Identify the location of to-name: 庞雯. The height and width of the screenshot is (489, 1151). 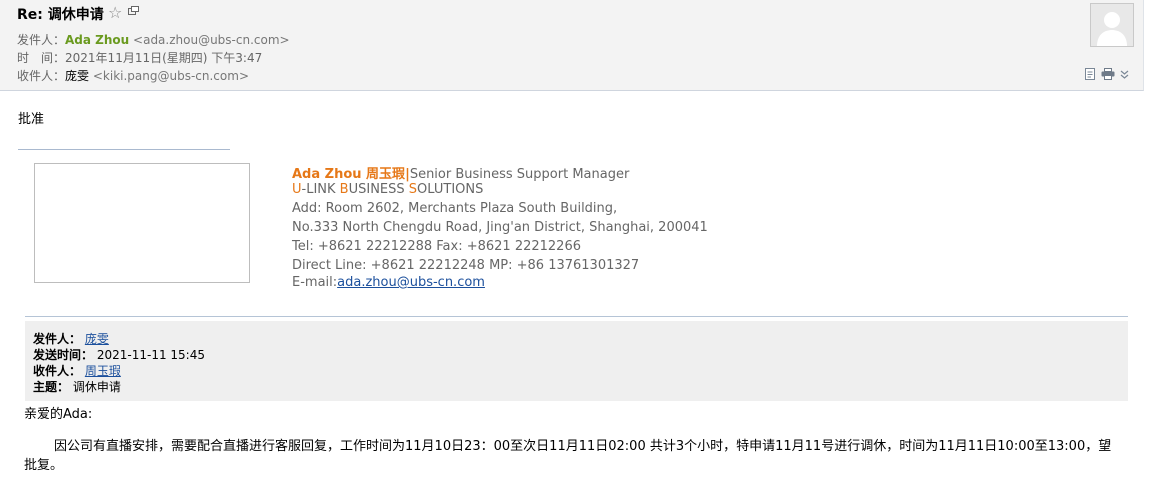
(77, 76).